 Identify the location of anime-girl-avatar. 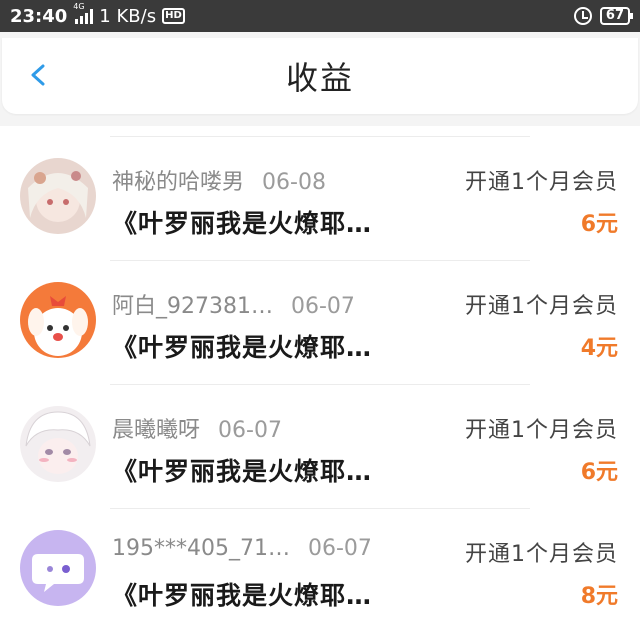
(58, 196).